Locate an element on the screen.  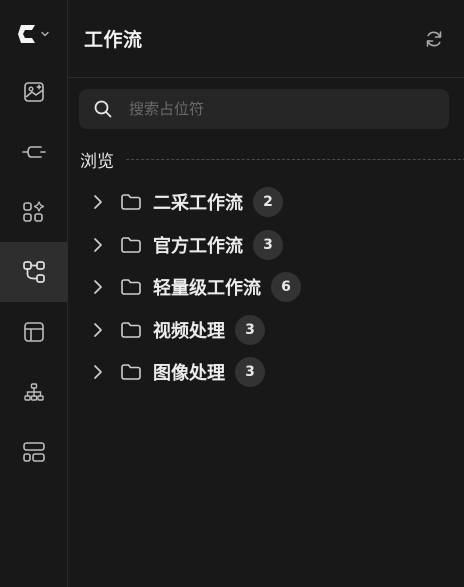
refresh-icon is located at coordinates (434, 38).